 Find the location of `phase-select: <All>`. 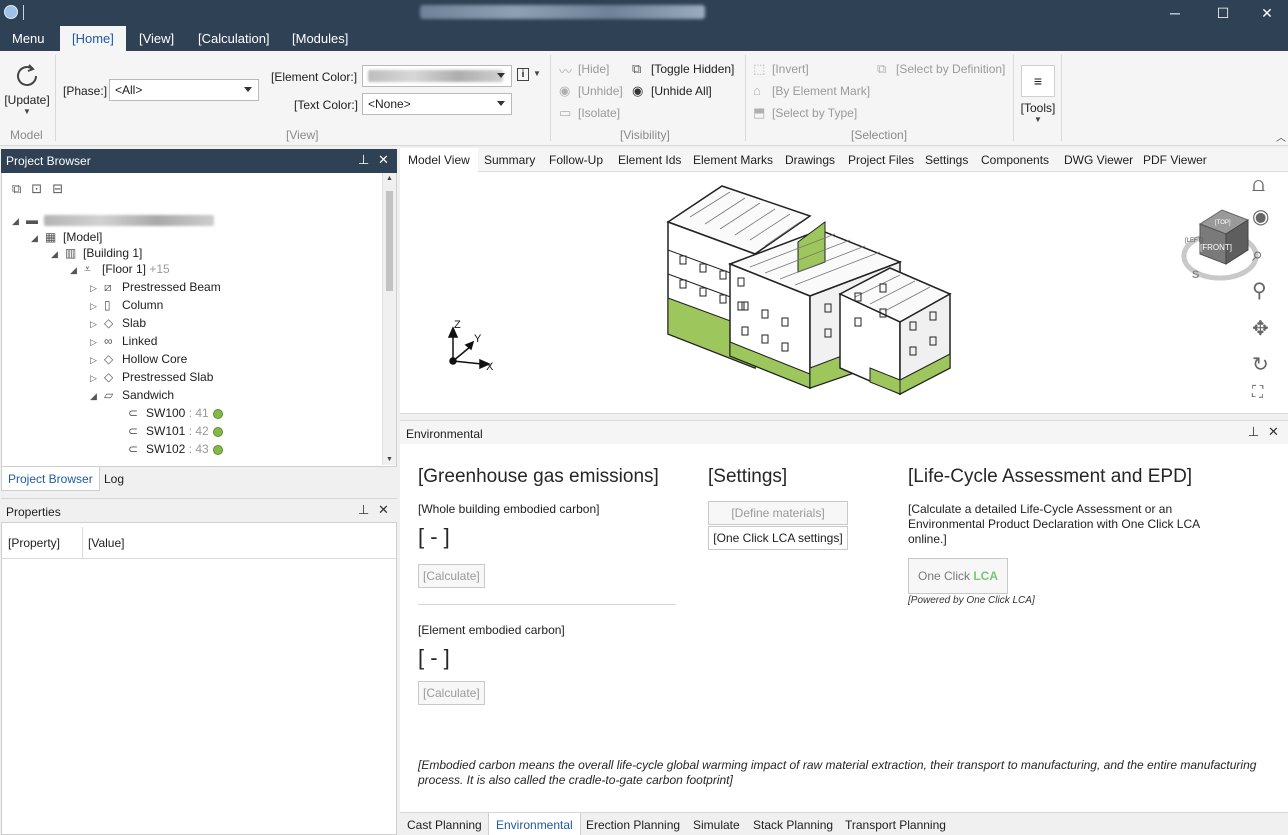

phase-select: <All> is located at coordinates (184, 90).